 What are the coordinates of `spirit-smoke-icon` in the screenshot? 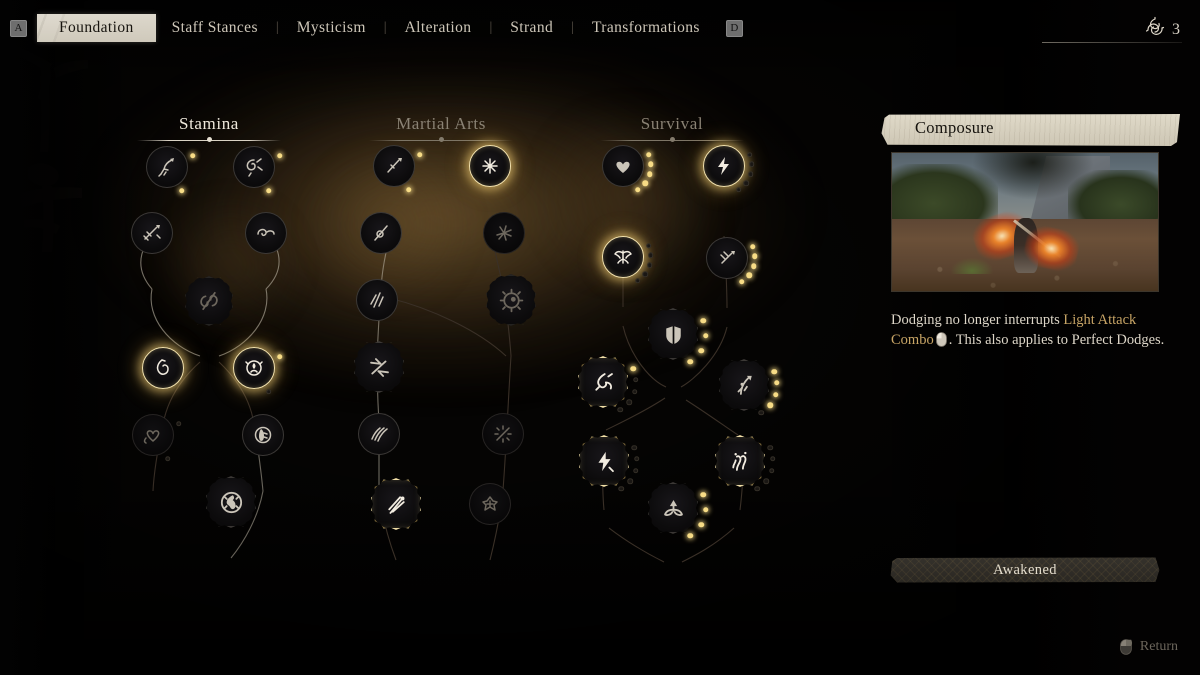 It's located at (740, 461).